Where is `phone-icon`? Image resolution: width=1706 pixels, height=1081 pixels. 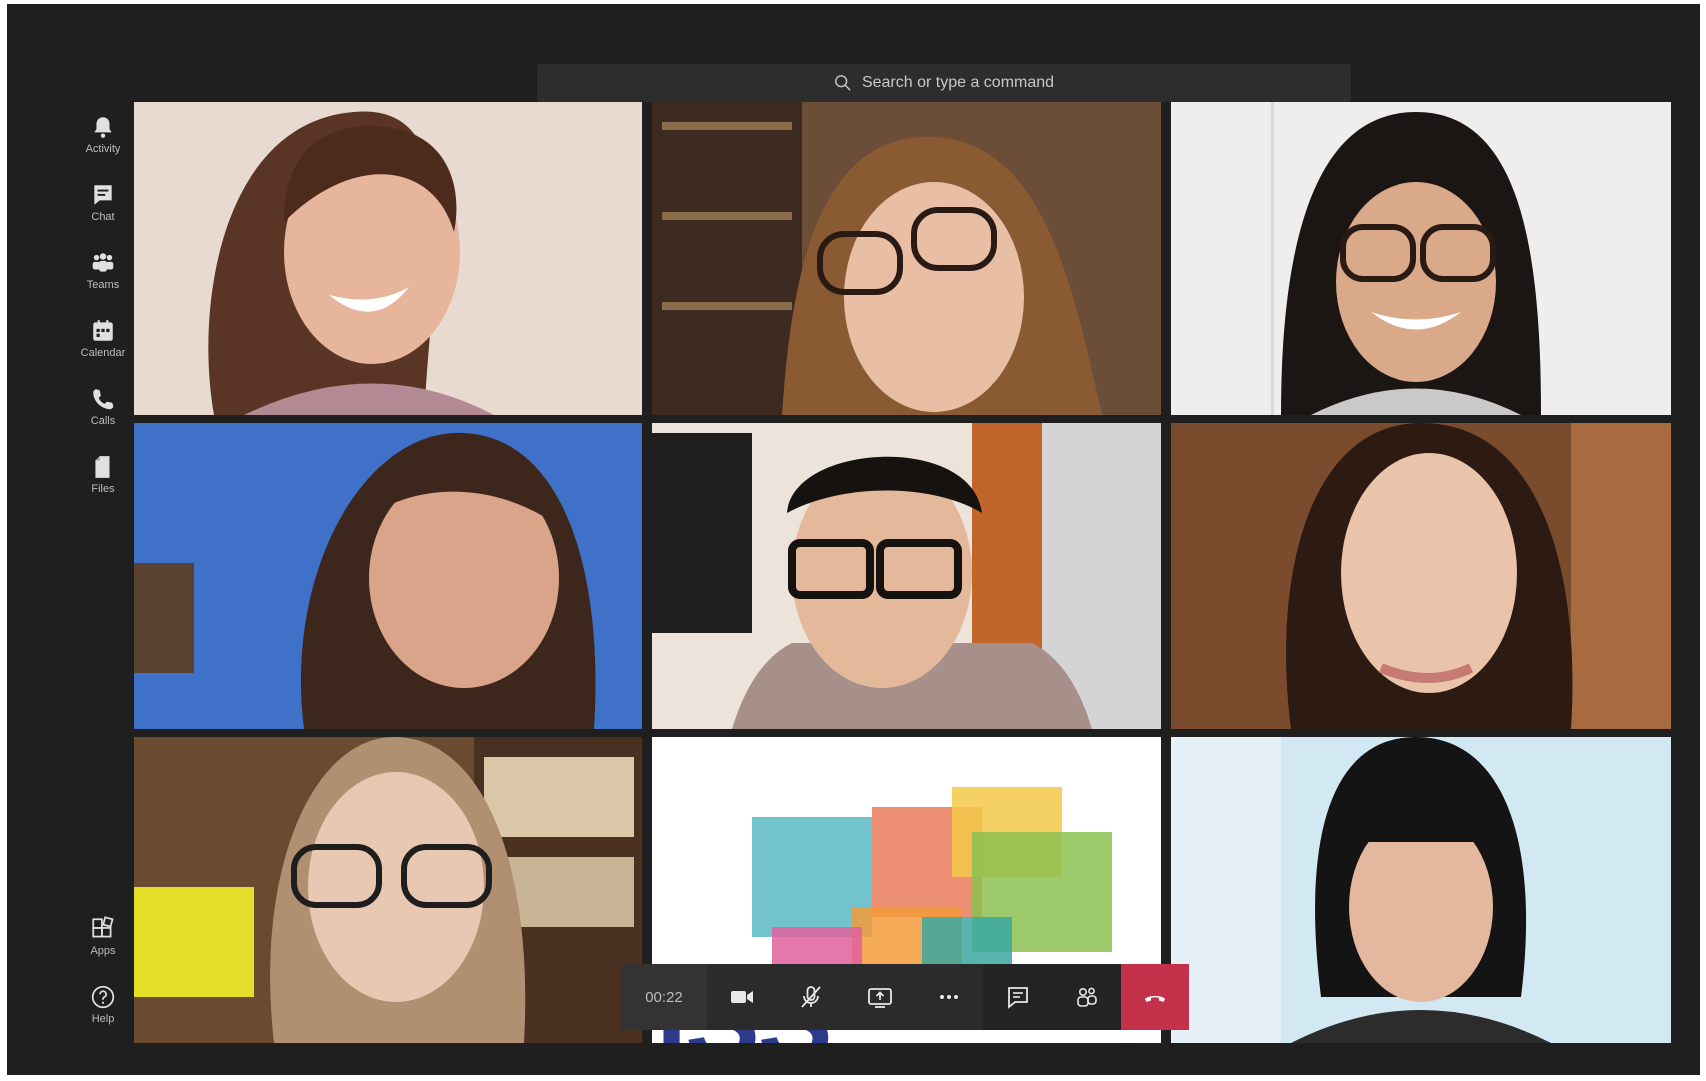
phone-icon is located at coordinates (103, 399).